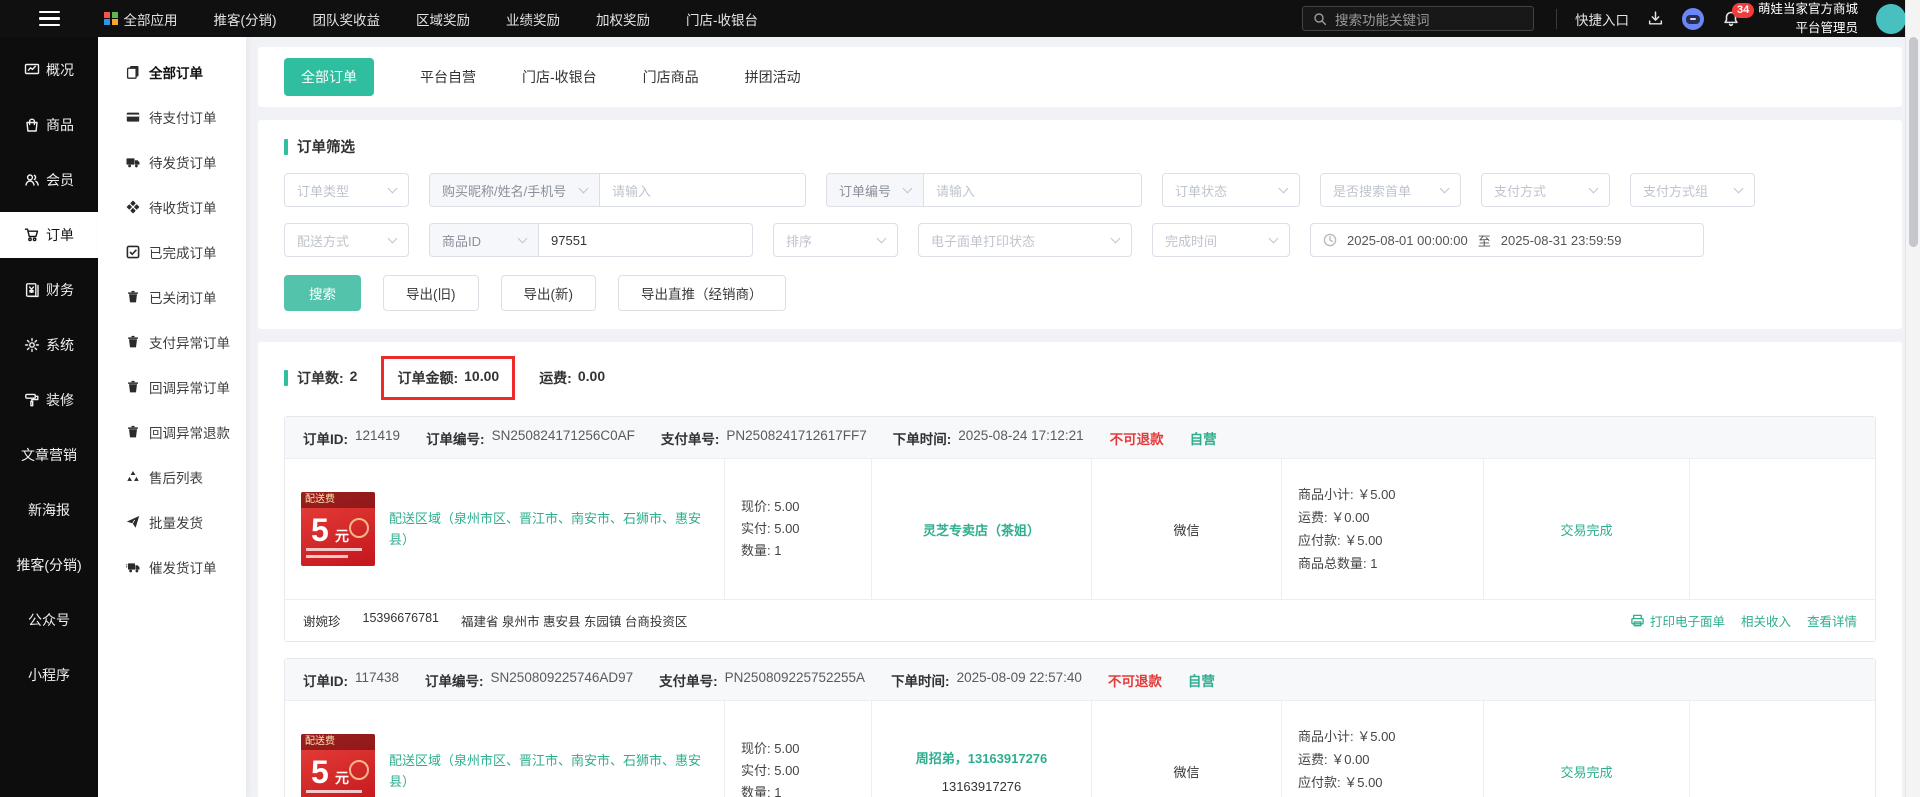 Image resolution: width=1920 pixels, height=797 pixels. I want to click on tab-store-goods: 门店商品, so click(671, 77).